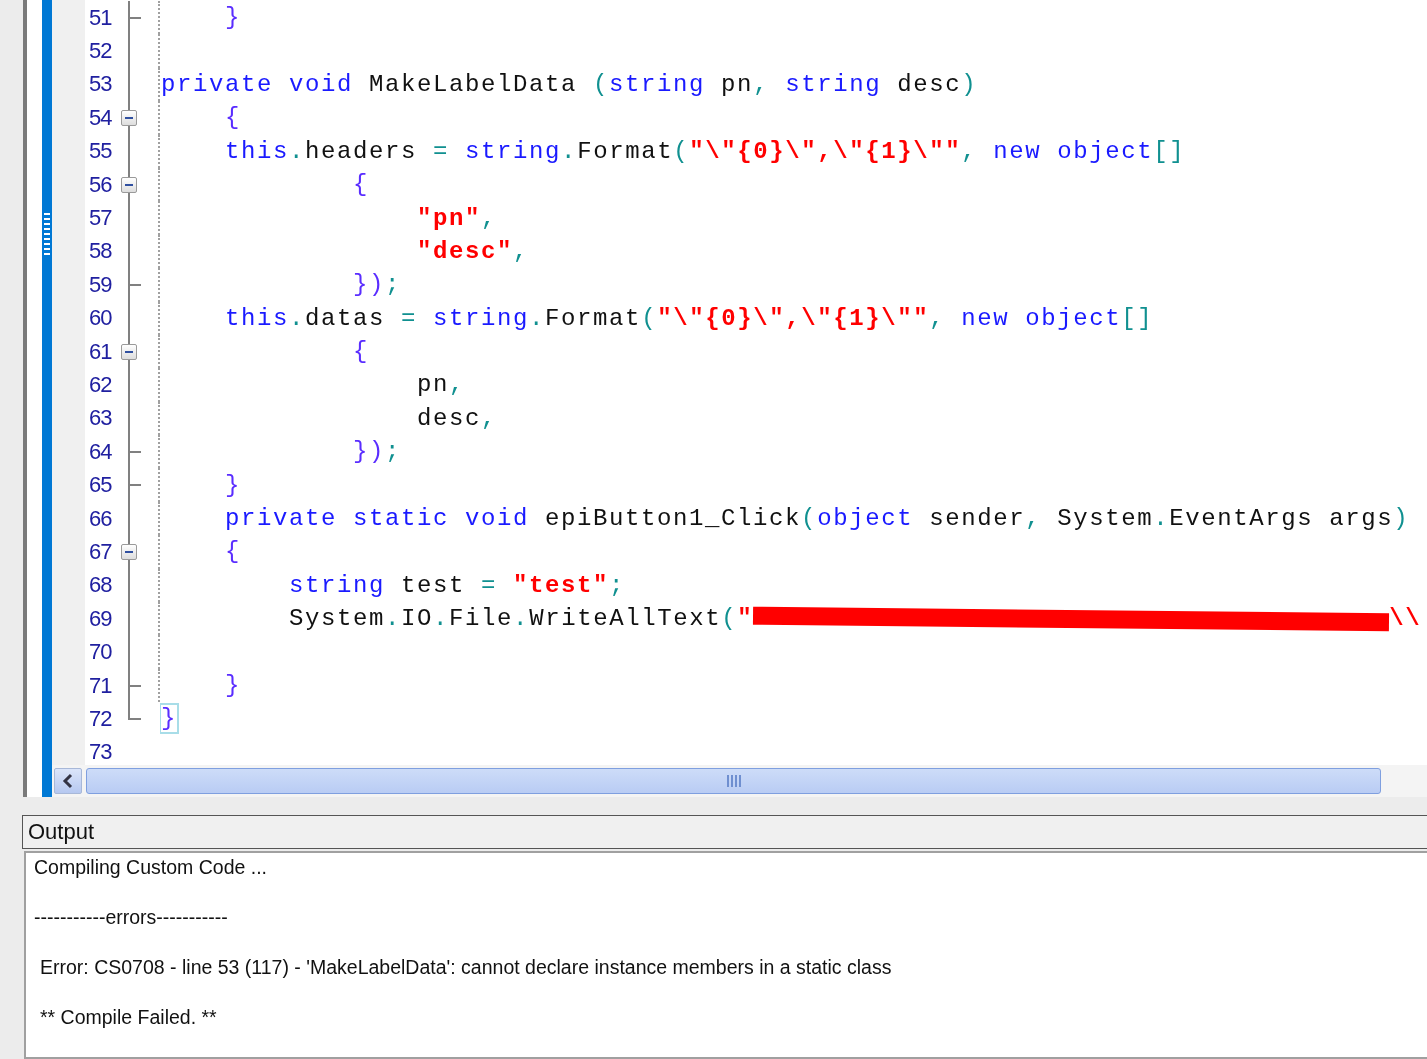 This screenshot has width=1427, height=1059. What do you see at coordinates (100, 518) in the screenshot?
I see `line-number: 66` at bounding box center [100, 518].